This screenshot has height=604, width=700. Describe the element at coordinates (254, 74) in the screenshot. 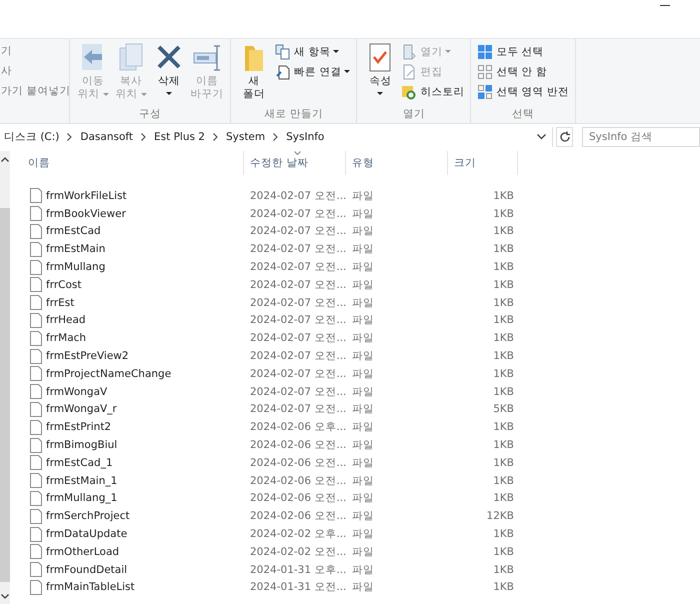

I see `ribbon-button: 새 폴더` at that location.